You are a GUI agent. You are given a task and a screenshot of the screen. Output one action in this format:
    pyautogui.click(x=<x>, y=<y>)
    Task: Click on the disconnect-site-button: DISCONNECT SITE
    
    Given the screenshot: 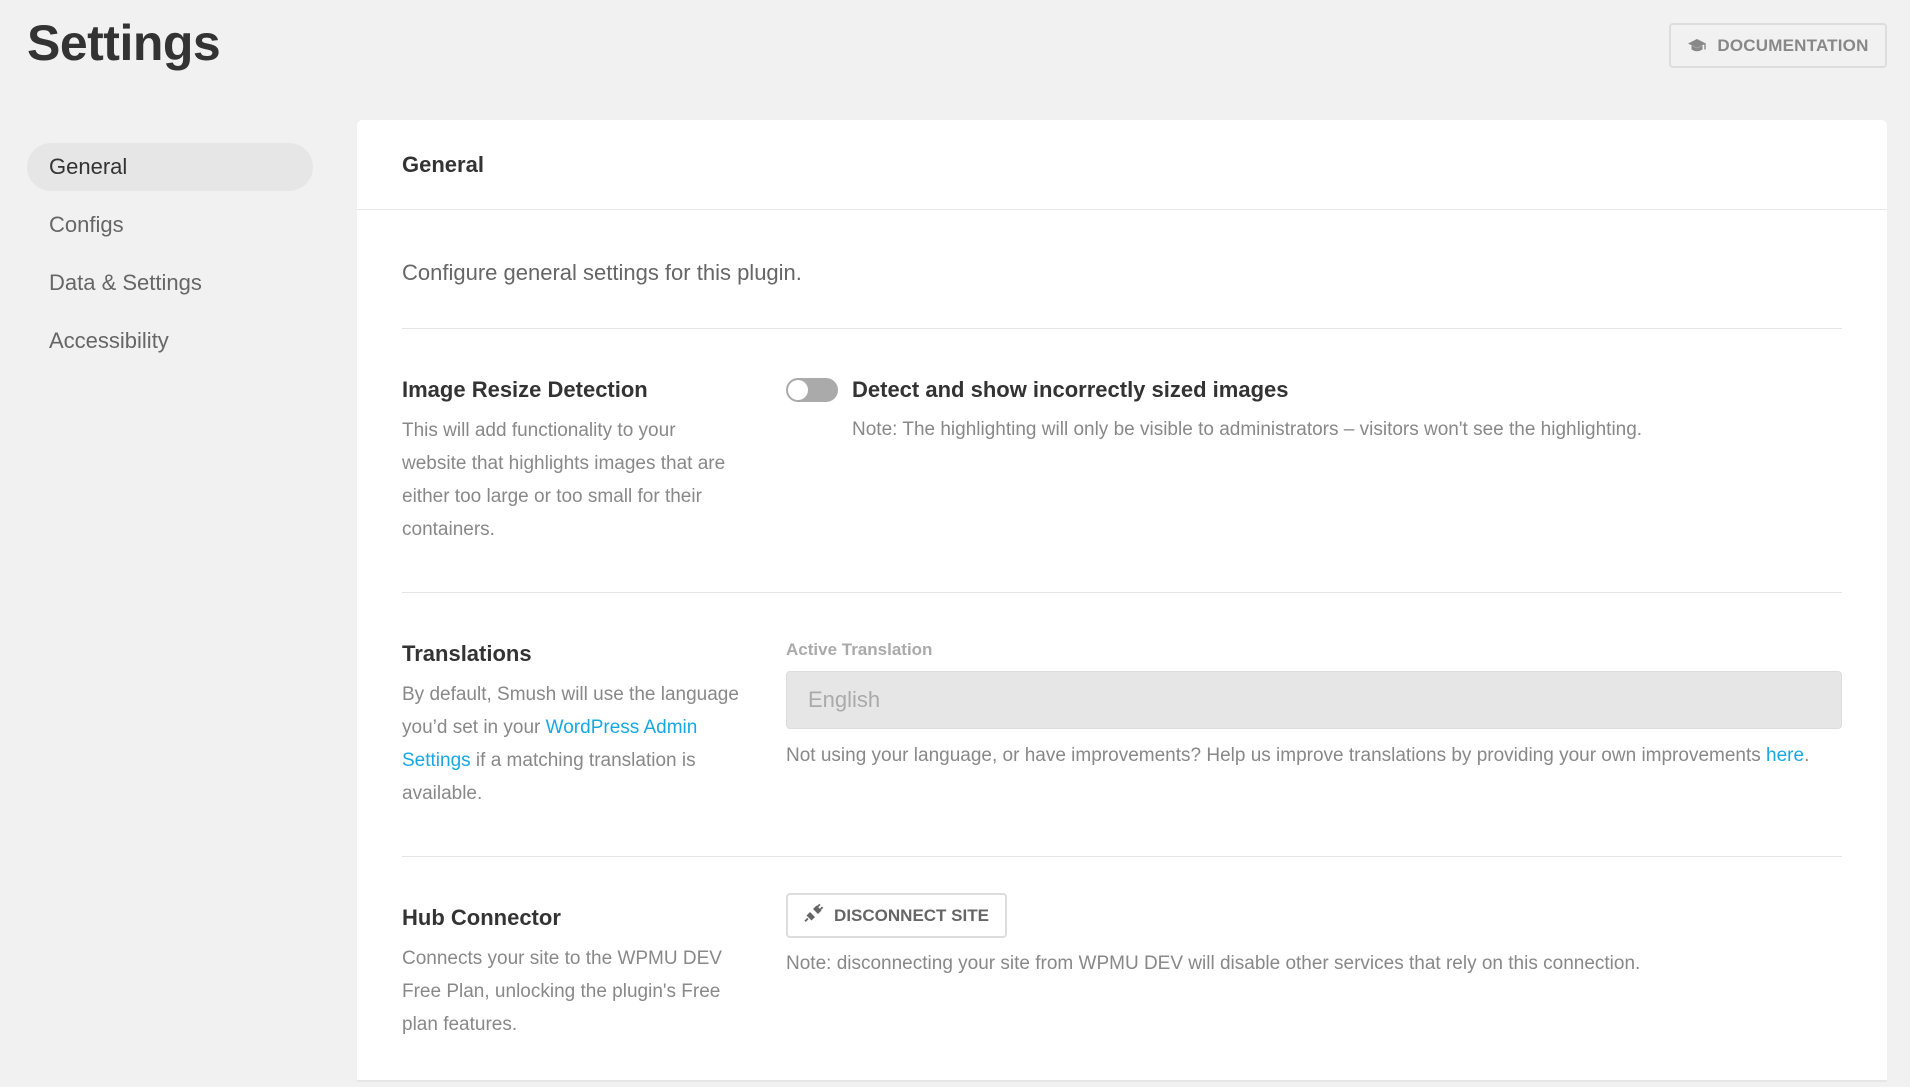 What is the action you would take?
    pyautogui.click(x=896, y=915)
    